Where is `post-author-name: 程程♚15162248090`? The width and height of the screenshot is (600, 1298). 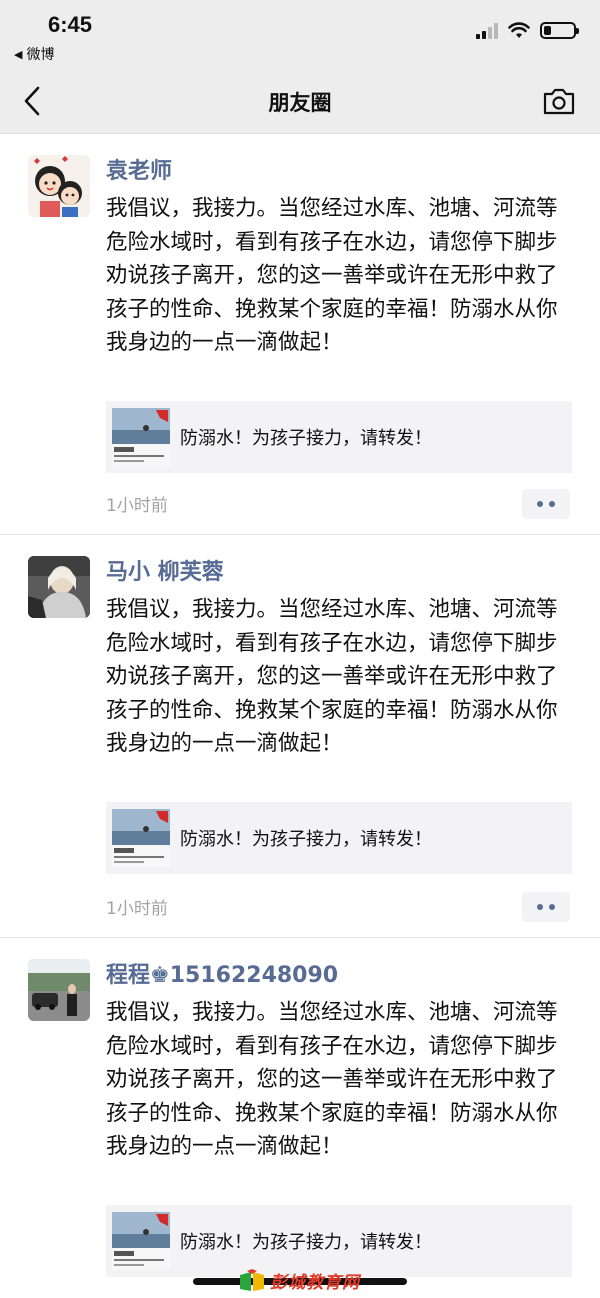
post-author-name: 程程♚15162248090 is located at coordinates (222, 973).